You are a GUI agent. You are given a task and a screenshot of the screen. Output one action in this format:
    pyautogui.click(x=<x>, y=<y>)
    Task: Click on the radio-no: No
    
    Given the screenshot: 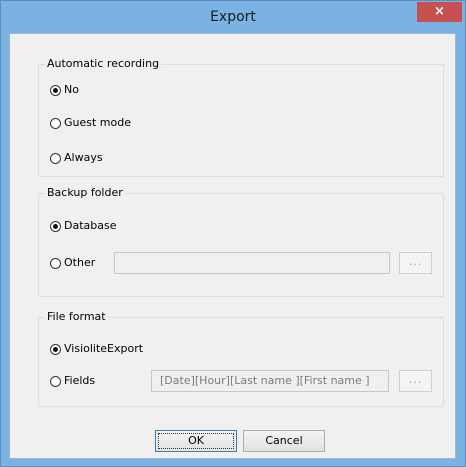 What is the action you would take?
    pyautogui.click(x=64, y=90)
    